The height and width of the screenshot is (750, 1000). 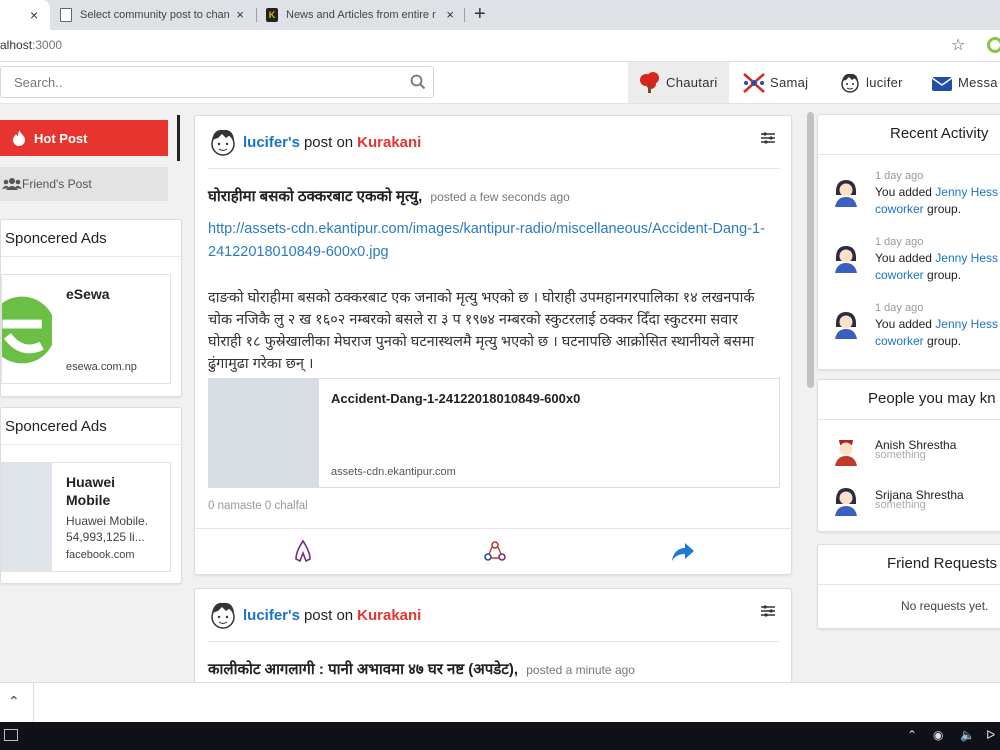 I want to click on nav-label: Chautari, so click(x=692, y=82).